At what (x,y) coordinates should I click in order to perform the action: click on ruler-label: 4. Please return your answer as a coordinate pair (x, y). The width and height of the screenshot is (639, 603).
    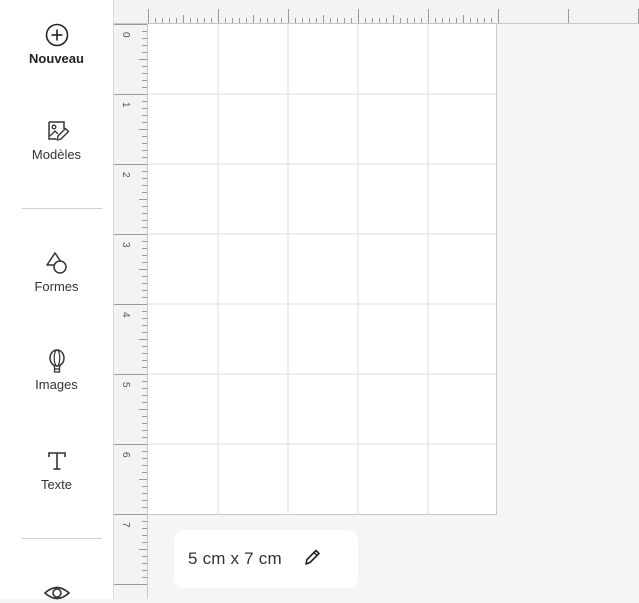
    Looking at the image, I should click on (125, 315).